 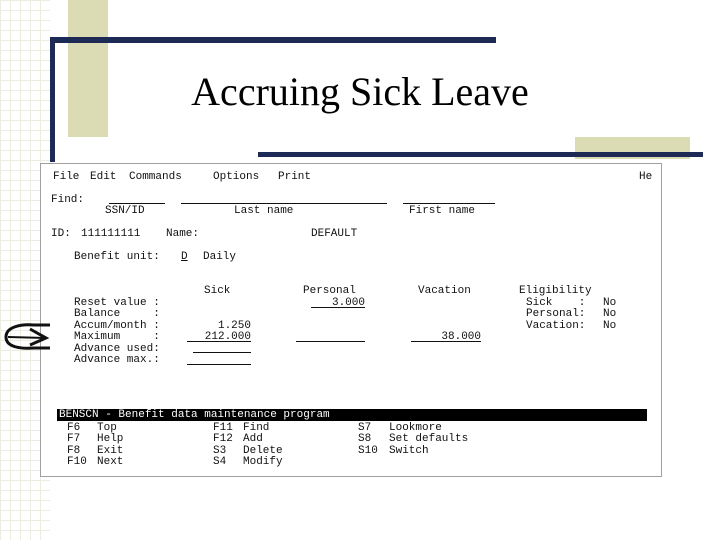 I want to click on menu-commands: Commands, so click(x=155, y=177).